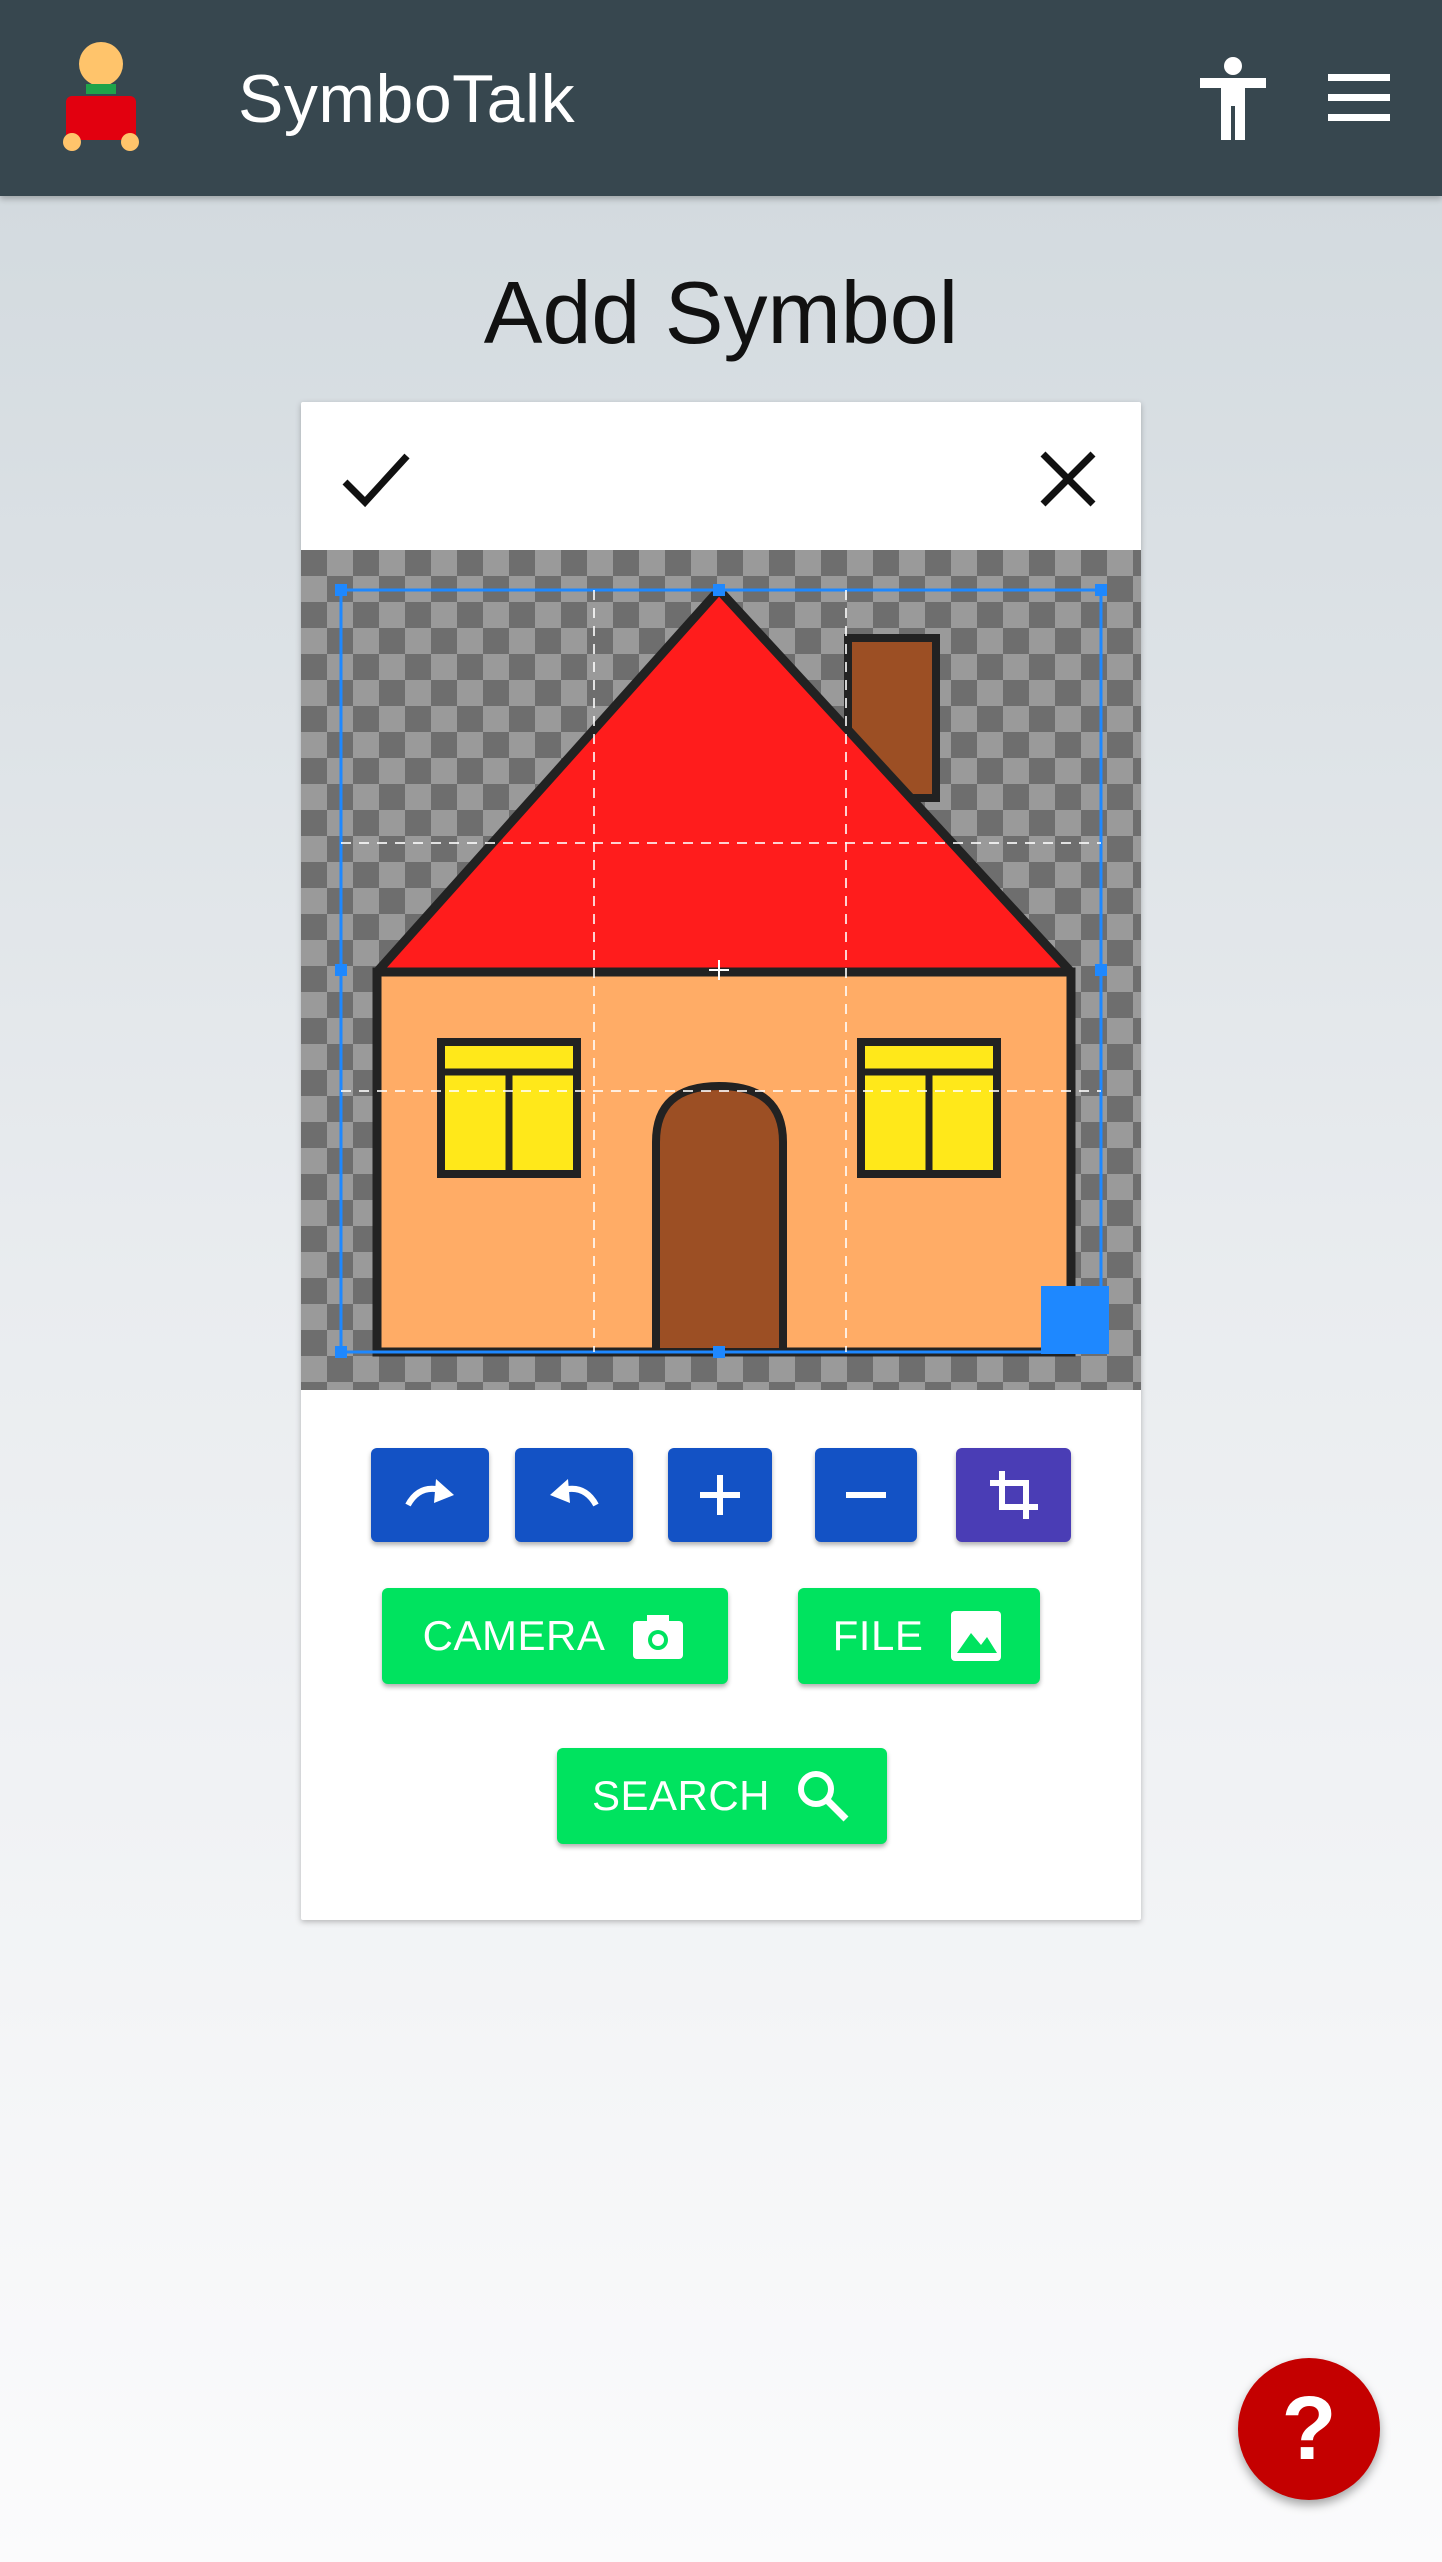  I want to click on crop-button, so click(1013, 1495).